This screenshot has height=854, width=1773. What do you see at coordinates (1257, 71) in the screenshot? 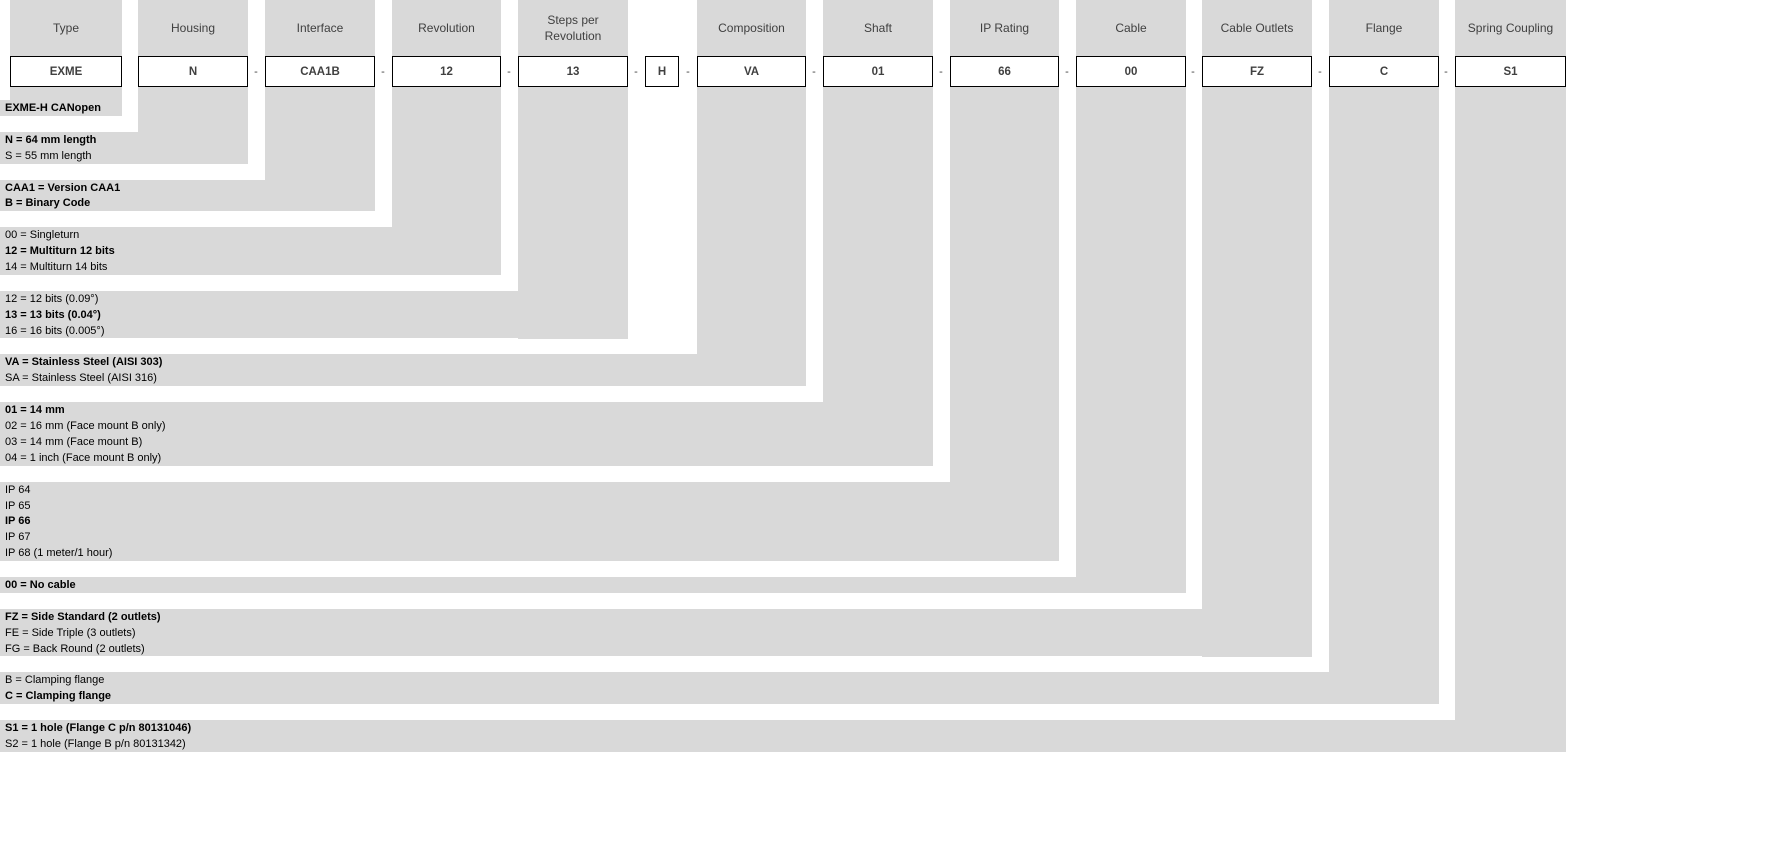
I see `code-segment-box: FZ` at bounding box center [1257, 71].